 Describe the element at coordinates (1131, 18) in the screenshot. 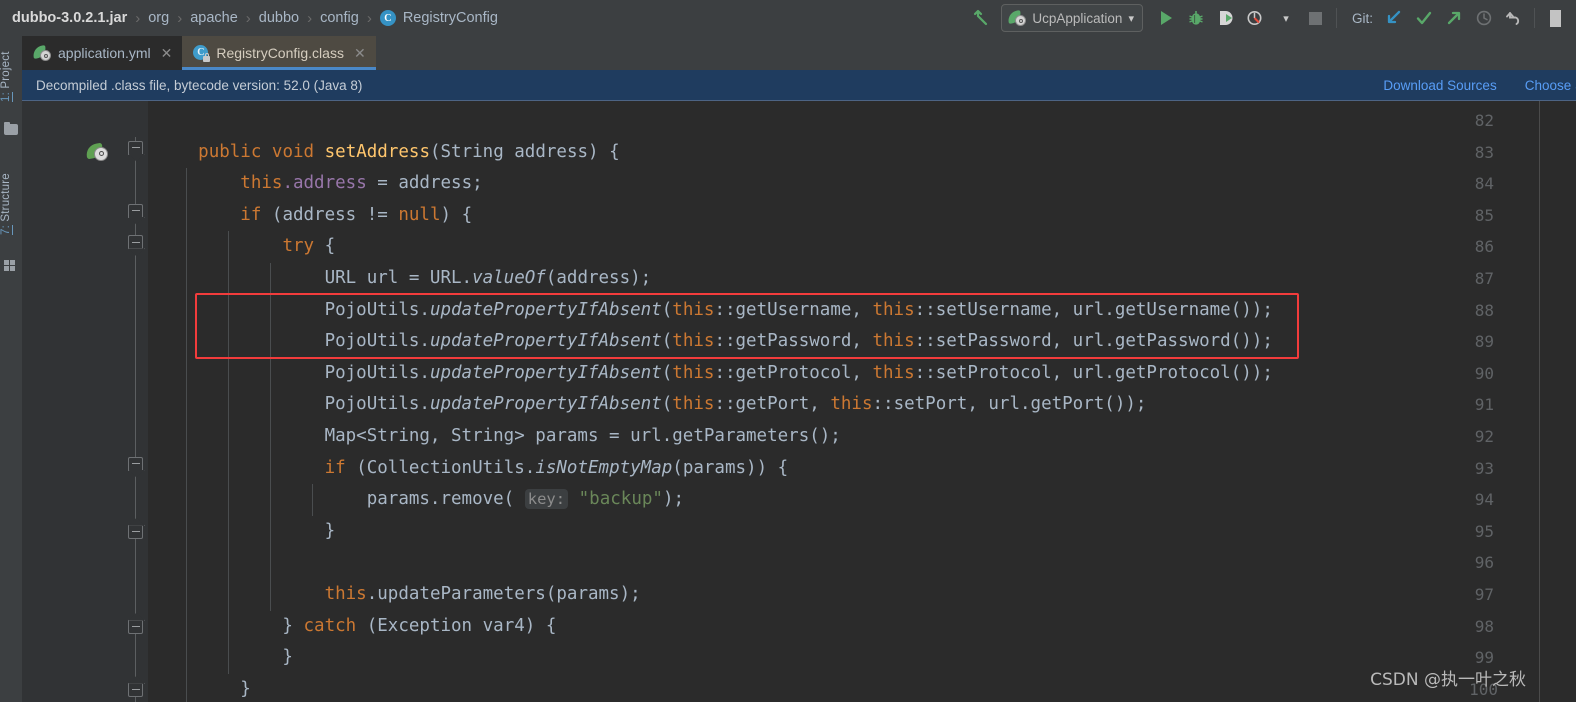

I see `chevron-down-icon: ▾` at that location.